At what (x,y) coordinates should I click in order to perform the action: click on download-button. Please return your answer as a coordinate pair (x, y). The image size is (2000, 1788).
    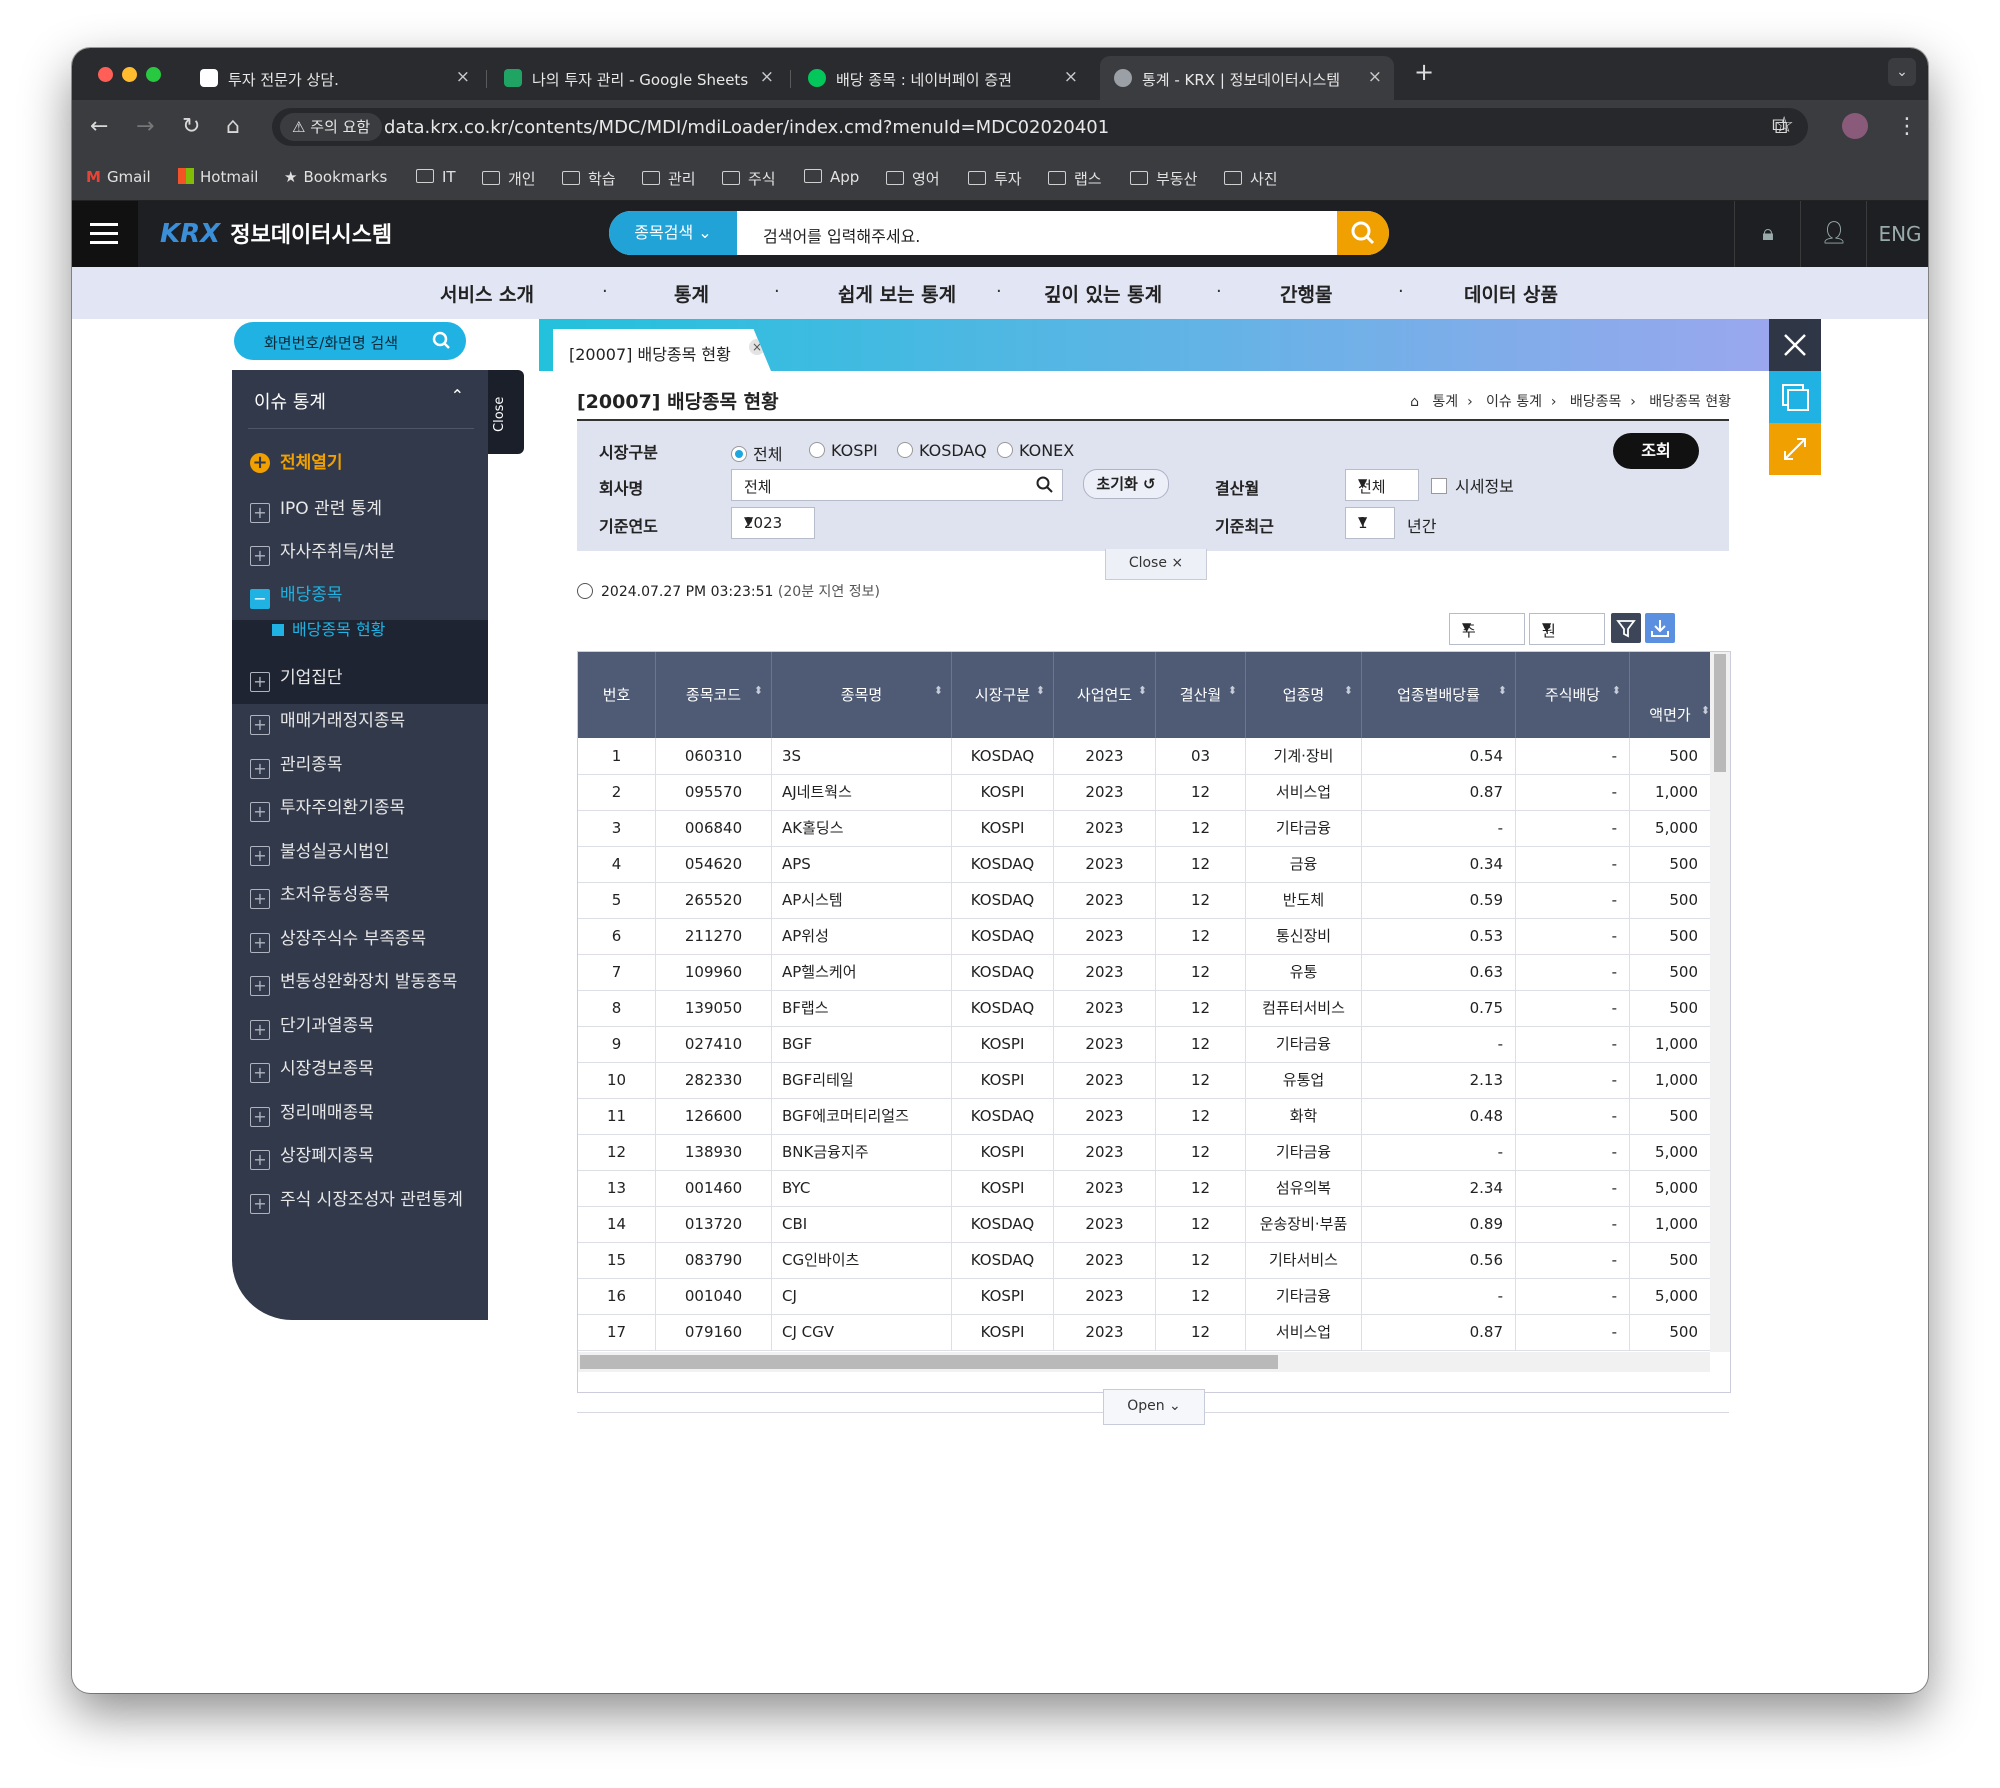
    Looking at the image, I should click on (1660, 628).